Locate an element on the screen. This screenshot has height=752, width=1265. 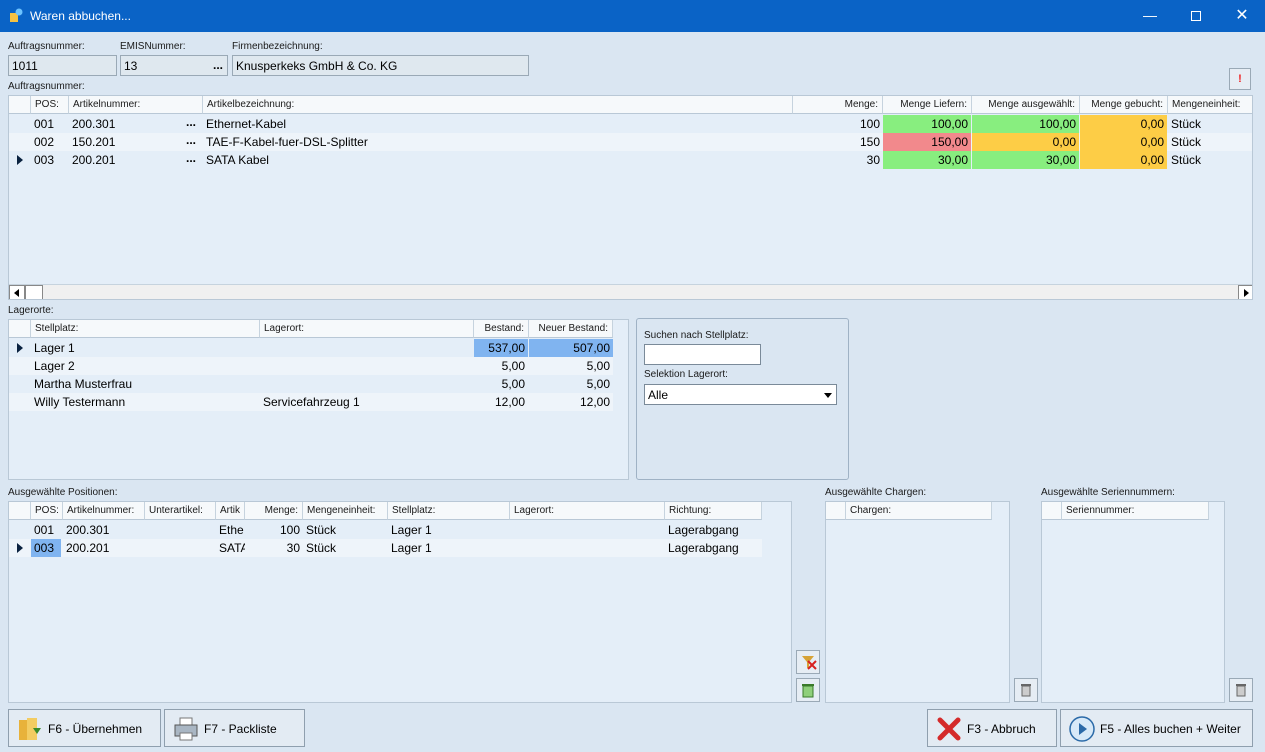
col-menge-ausgewaehlt: Menge ausgewählt: is located at coordinates (1026, 105).